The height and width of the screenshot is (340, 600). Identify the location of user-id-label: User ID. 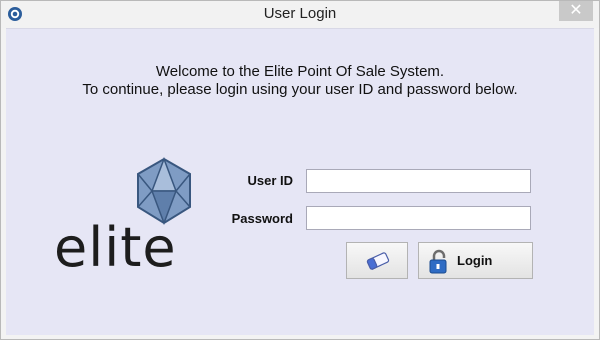
(270, 180).